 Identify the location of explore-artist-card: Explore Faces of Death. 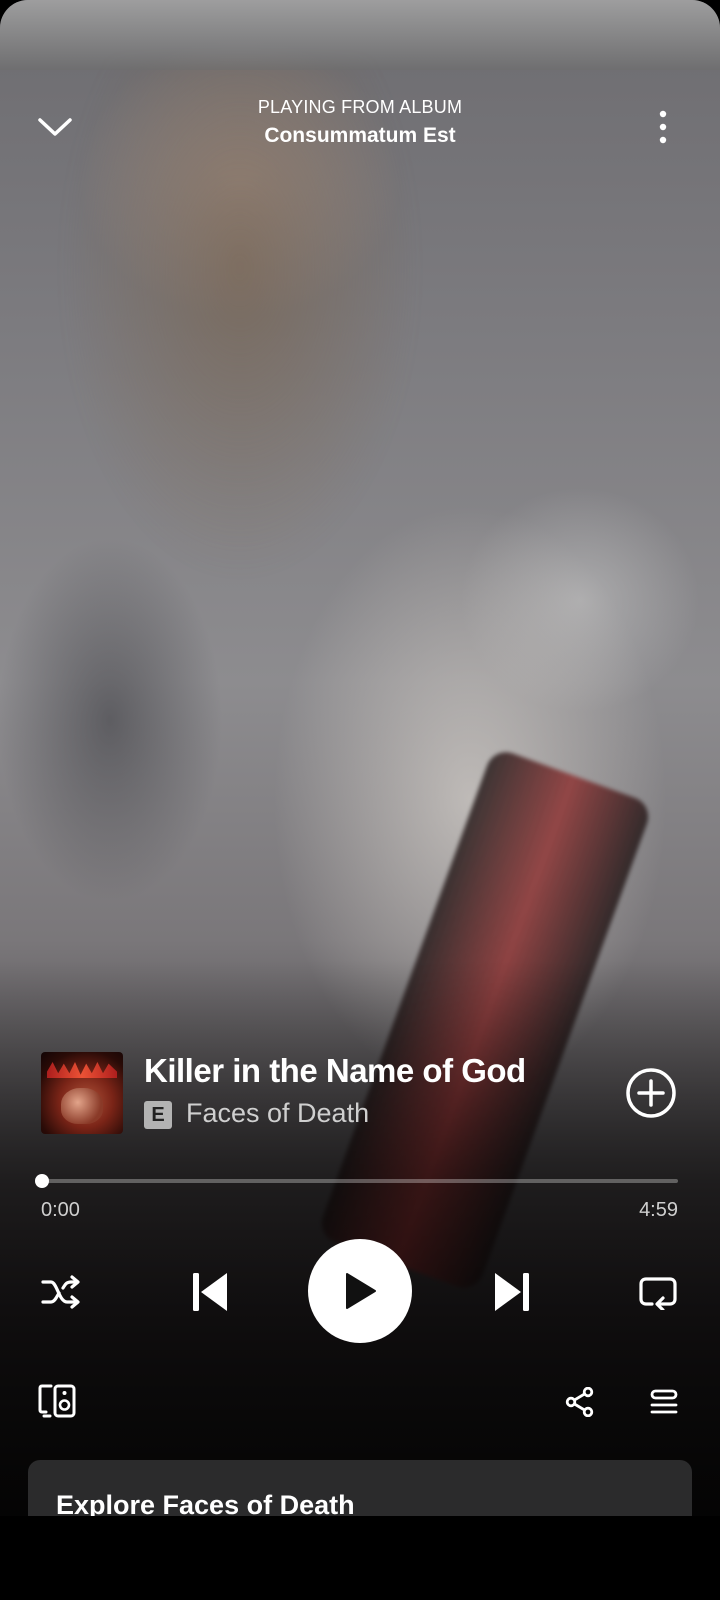
(360, 1488).